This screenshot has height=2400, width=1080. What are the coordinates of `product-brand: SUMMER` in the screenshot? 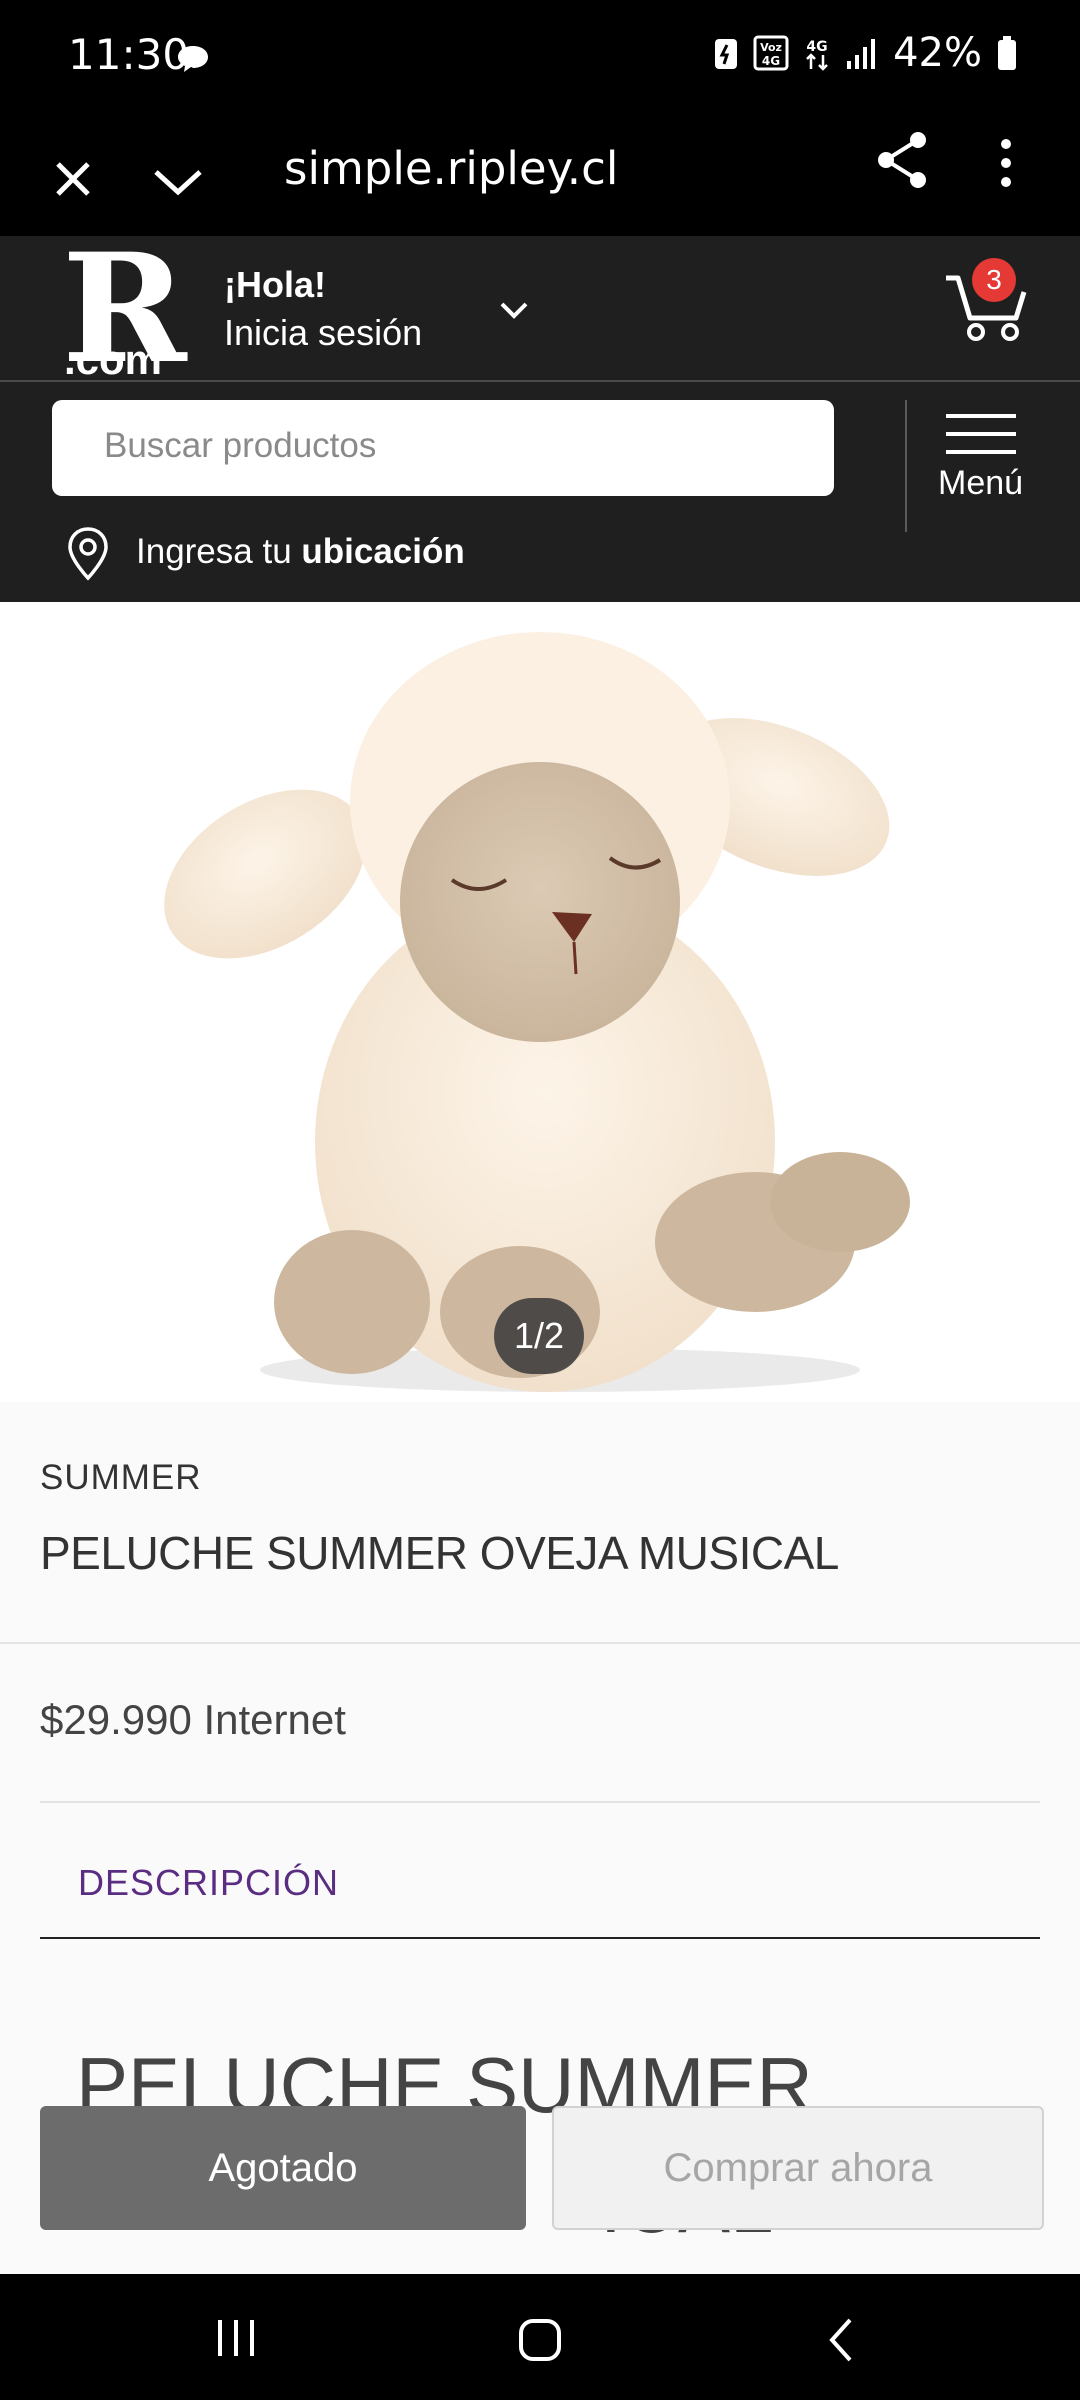 It's located at (121, 1478).